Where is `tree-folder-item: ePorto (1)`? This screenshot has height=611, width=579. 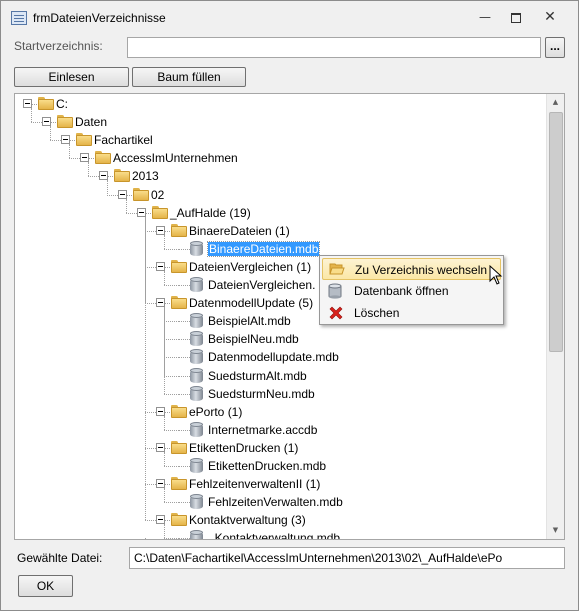 tree-folder-item: ePorto (1) is located at coordinates (280, 412).